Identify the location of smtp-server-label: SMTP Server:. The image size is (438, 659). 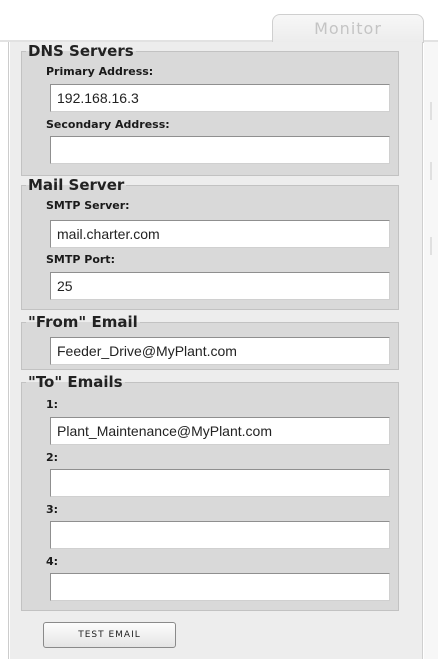
(88, 205).